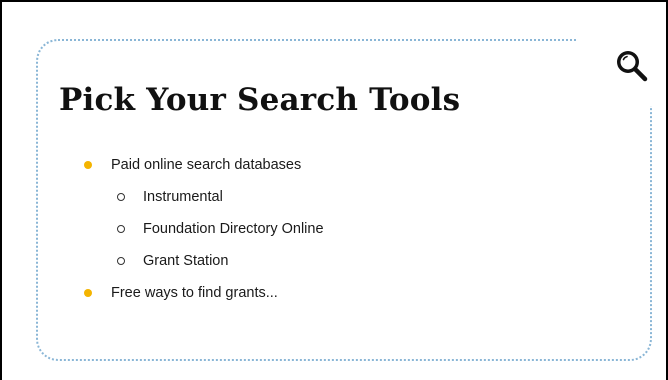  I want to click on sub-bullet-text: Instrumental, so click(183, 197).